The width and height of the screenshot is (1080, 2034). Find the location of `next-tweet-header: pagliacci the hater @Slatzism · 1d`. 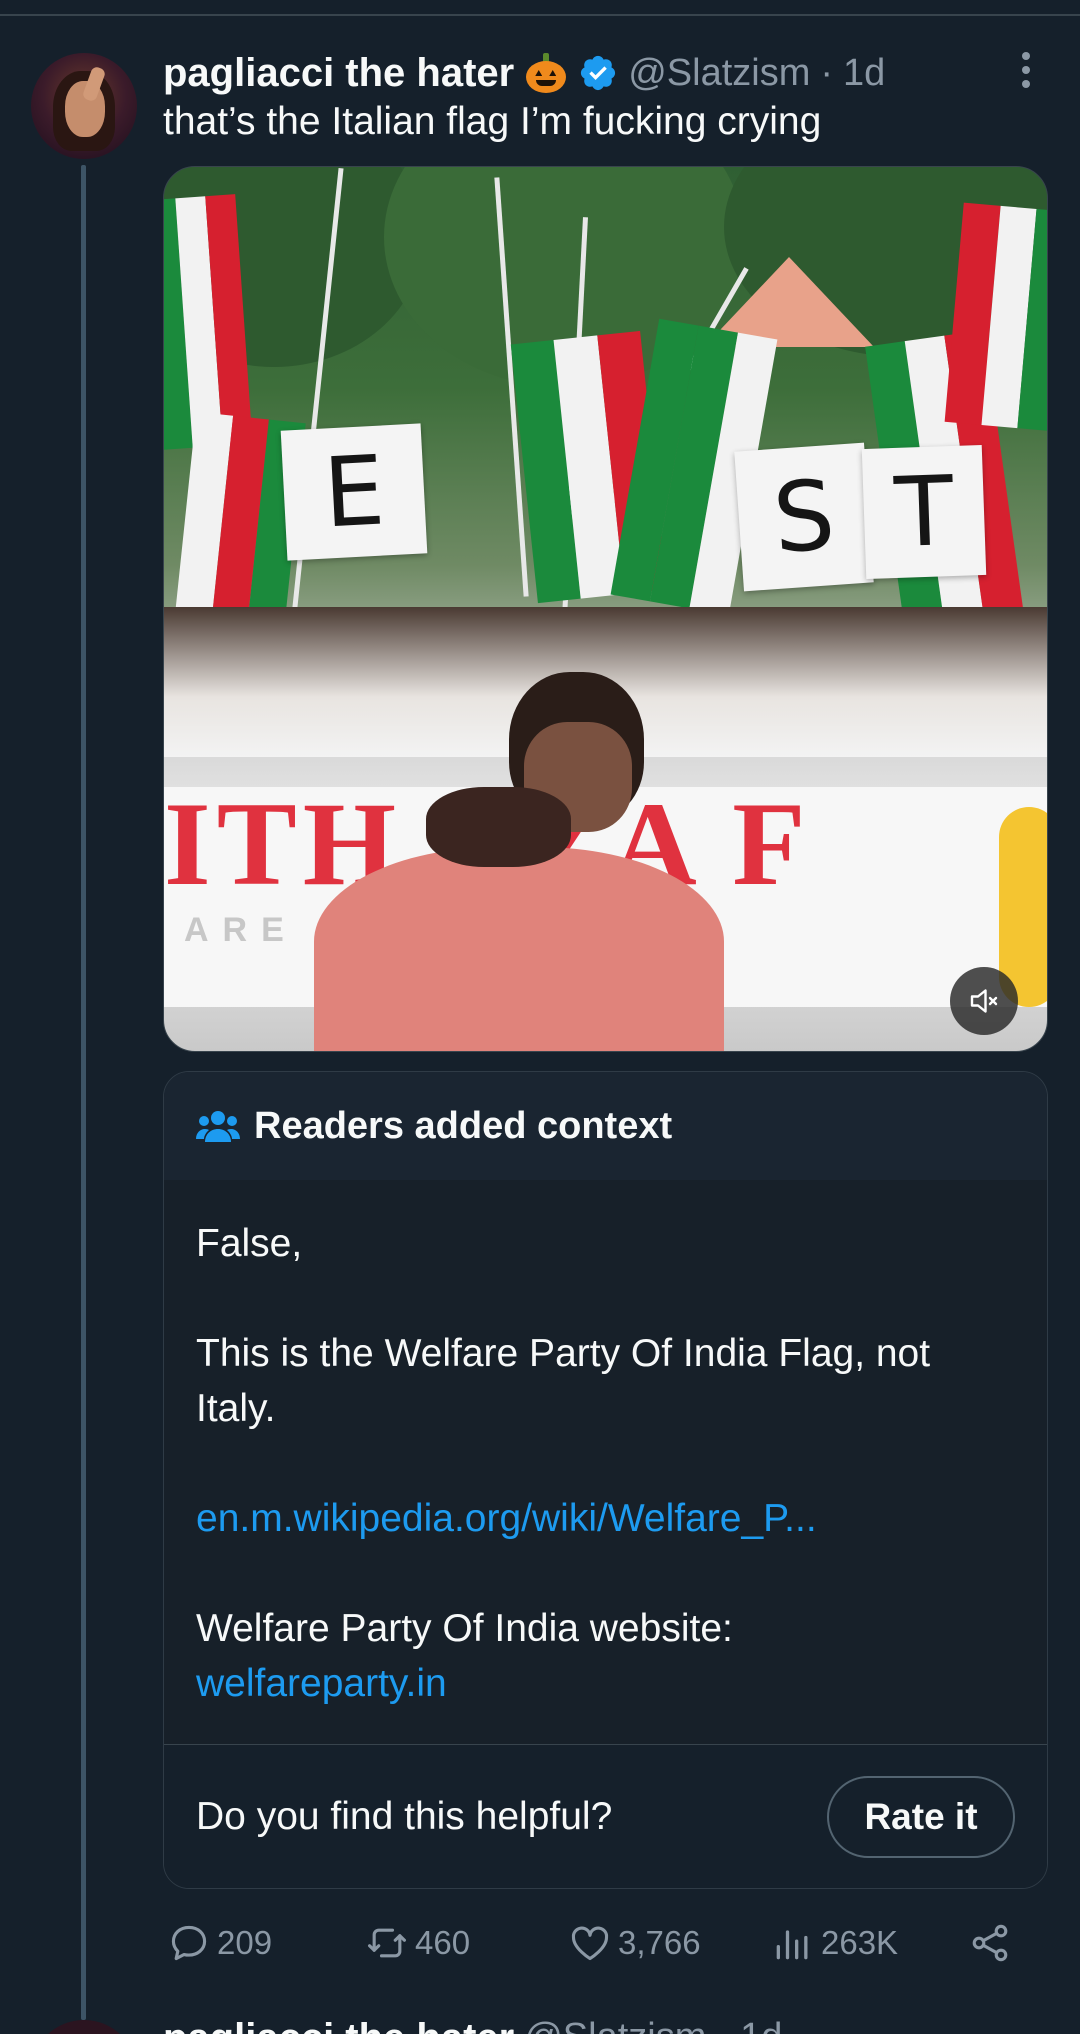

next-tweet-header: pagliacci the hater @Slatzism · 1d is located at coordinates (613, 2022).